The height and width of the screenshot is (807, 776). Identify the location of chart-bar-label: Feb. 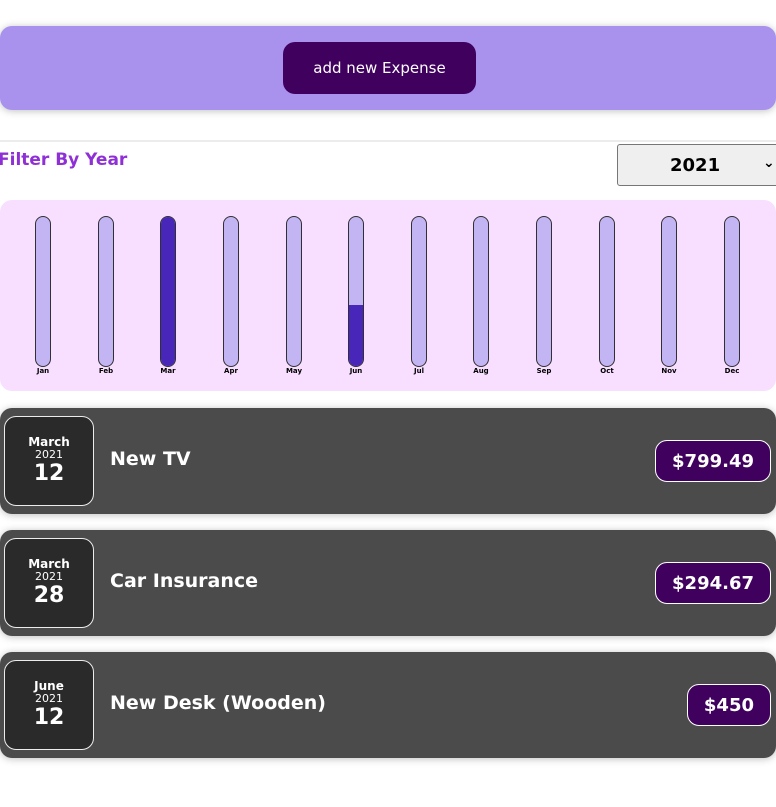
(106, 371).